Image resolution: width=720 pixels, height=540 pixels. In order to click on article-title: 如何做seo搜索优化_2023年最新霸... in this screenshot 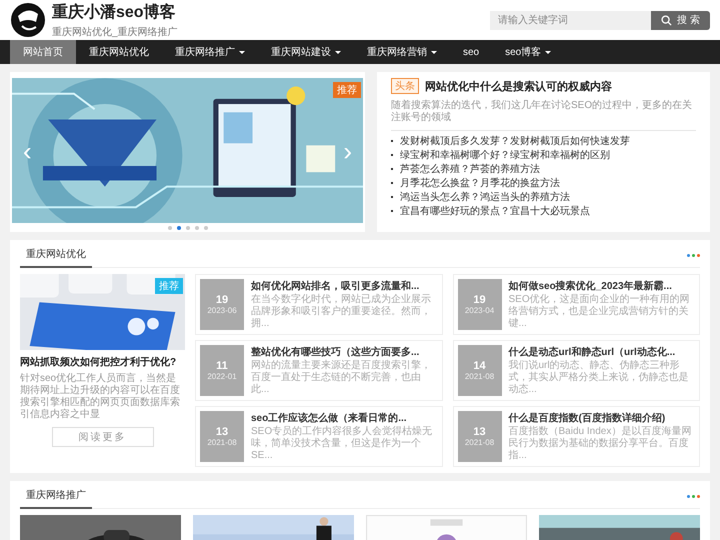, I will do `click(601, 286)`.